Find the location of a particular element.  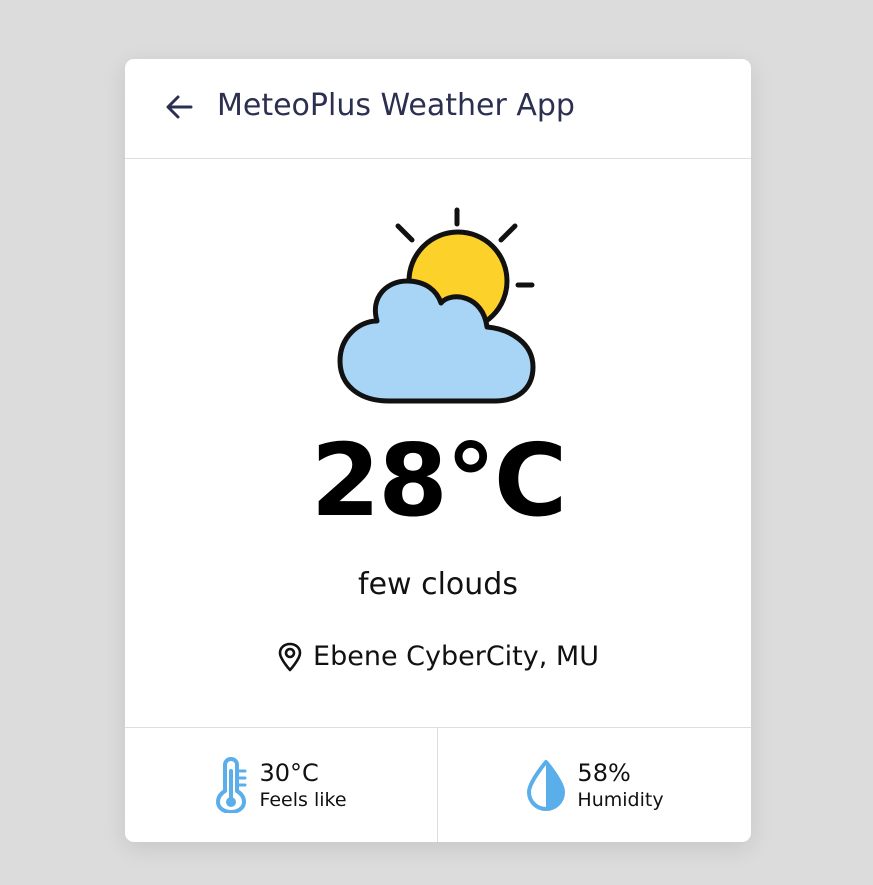

partly-cloudy-icon is located at coordinates (436, 305).